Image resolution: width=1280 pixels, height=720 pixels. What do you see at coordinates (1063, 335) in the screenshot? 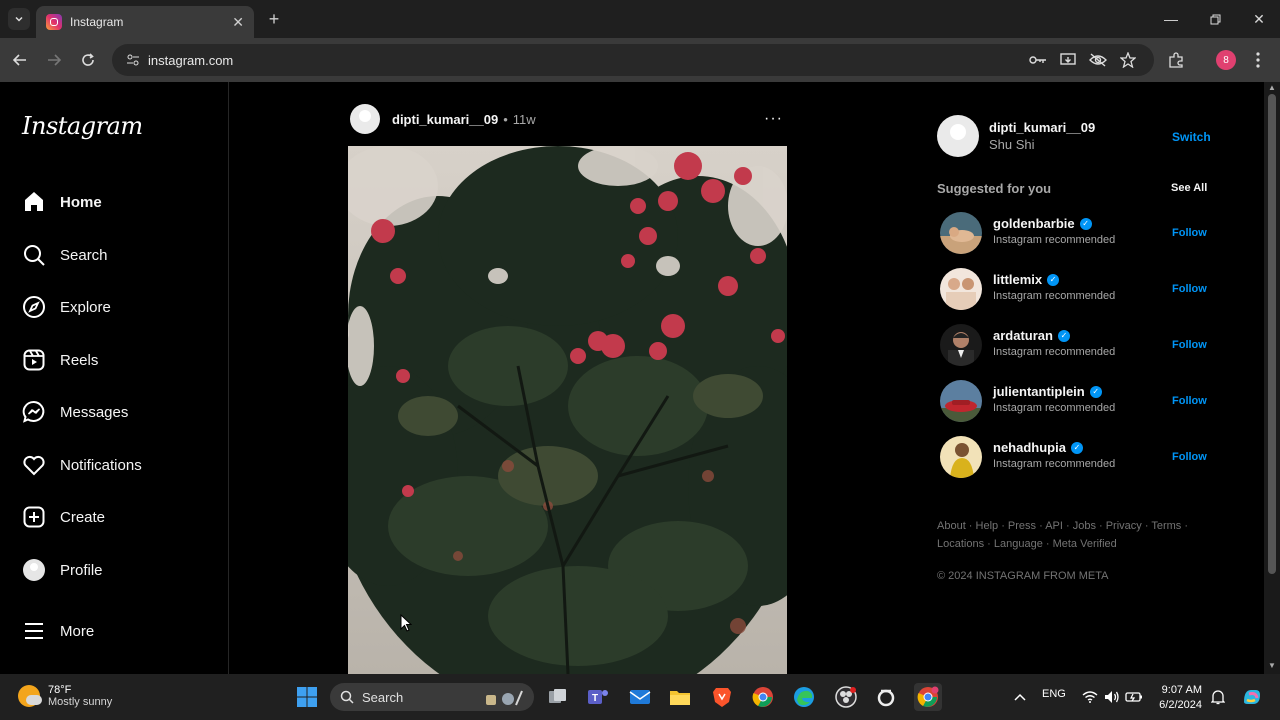
I see `verified-badge-icon: ✓` at bounding box center [1063, 335].